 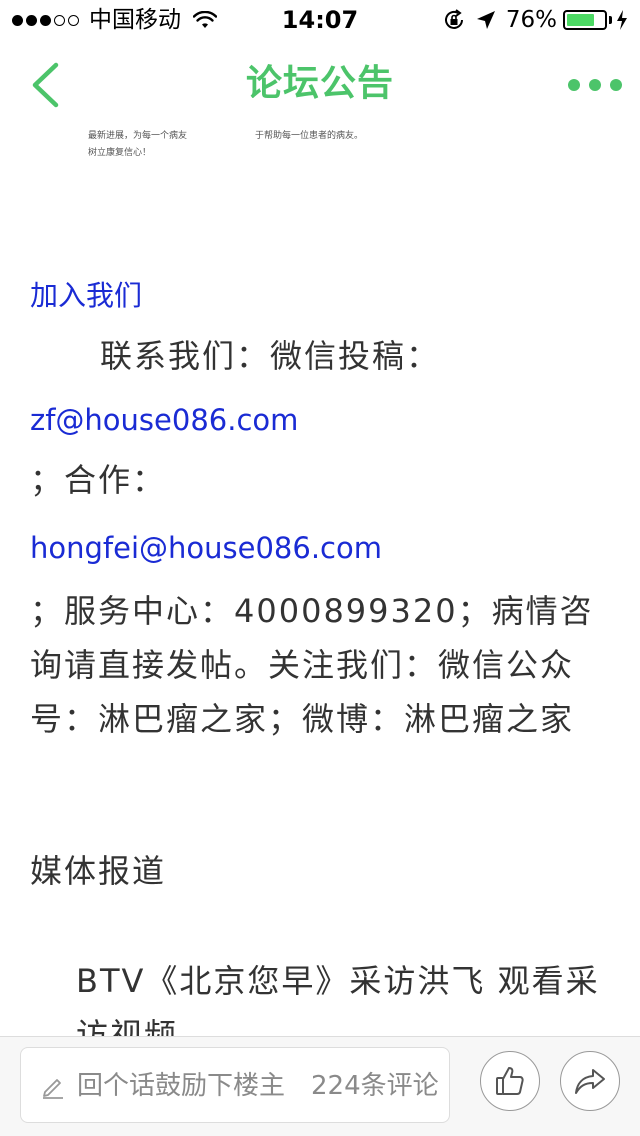 What do you see at coordinates (485, 20) in the screenshot?
I see `location-arrow-icon` at bounding box center [485, 20].